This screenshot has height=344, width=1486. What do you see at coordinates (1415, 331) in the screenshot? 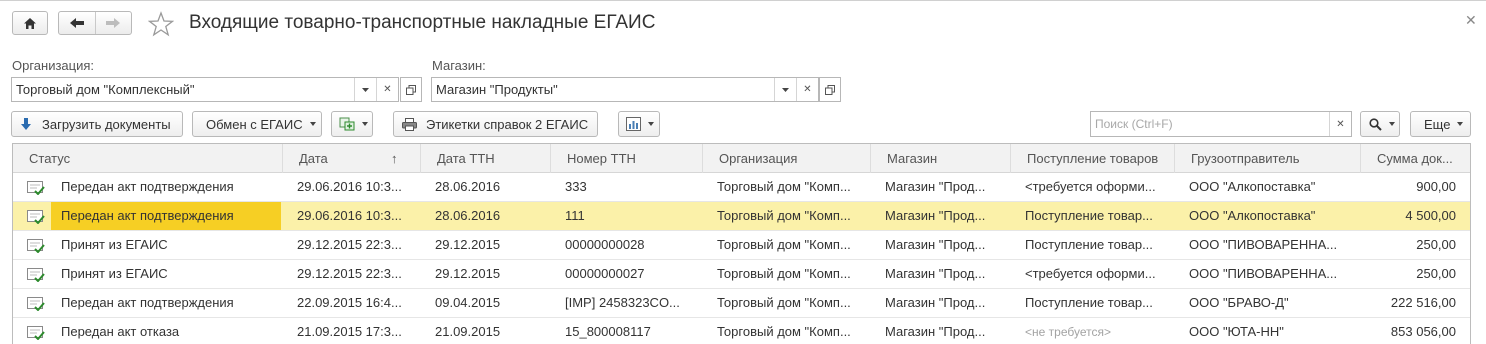
I see `cell-amount: 853 056,00` at bounding box center [1415, 331].